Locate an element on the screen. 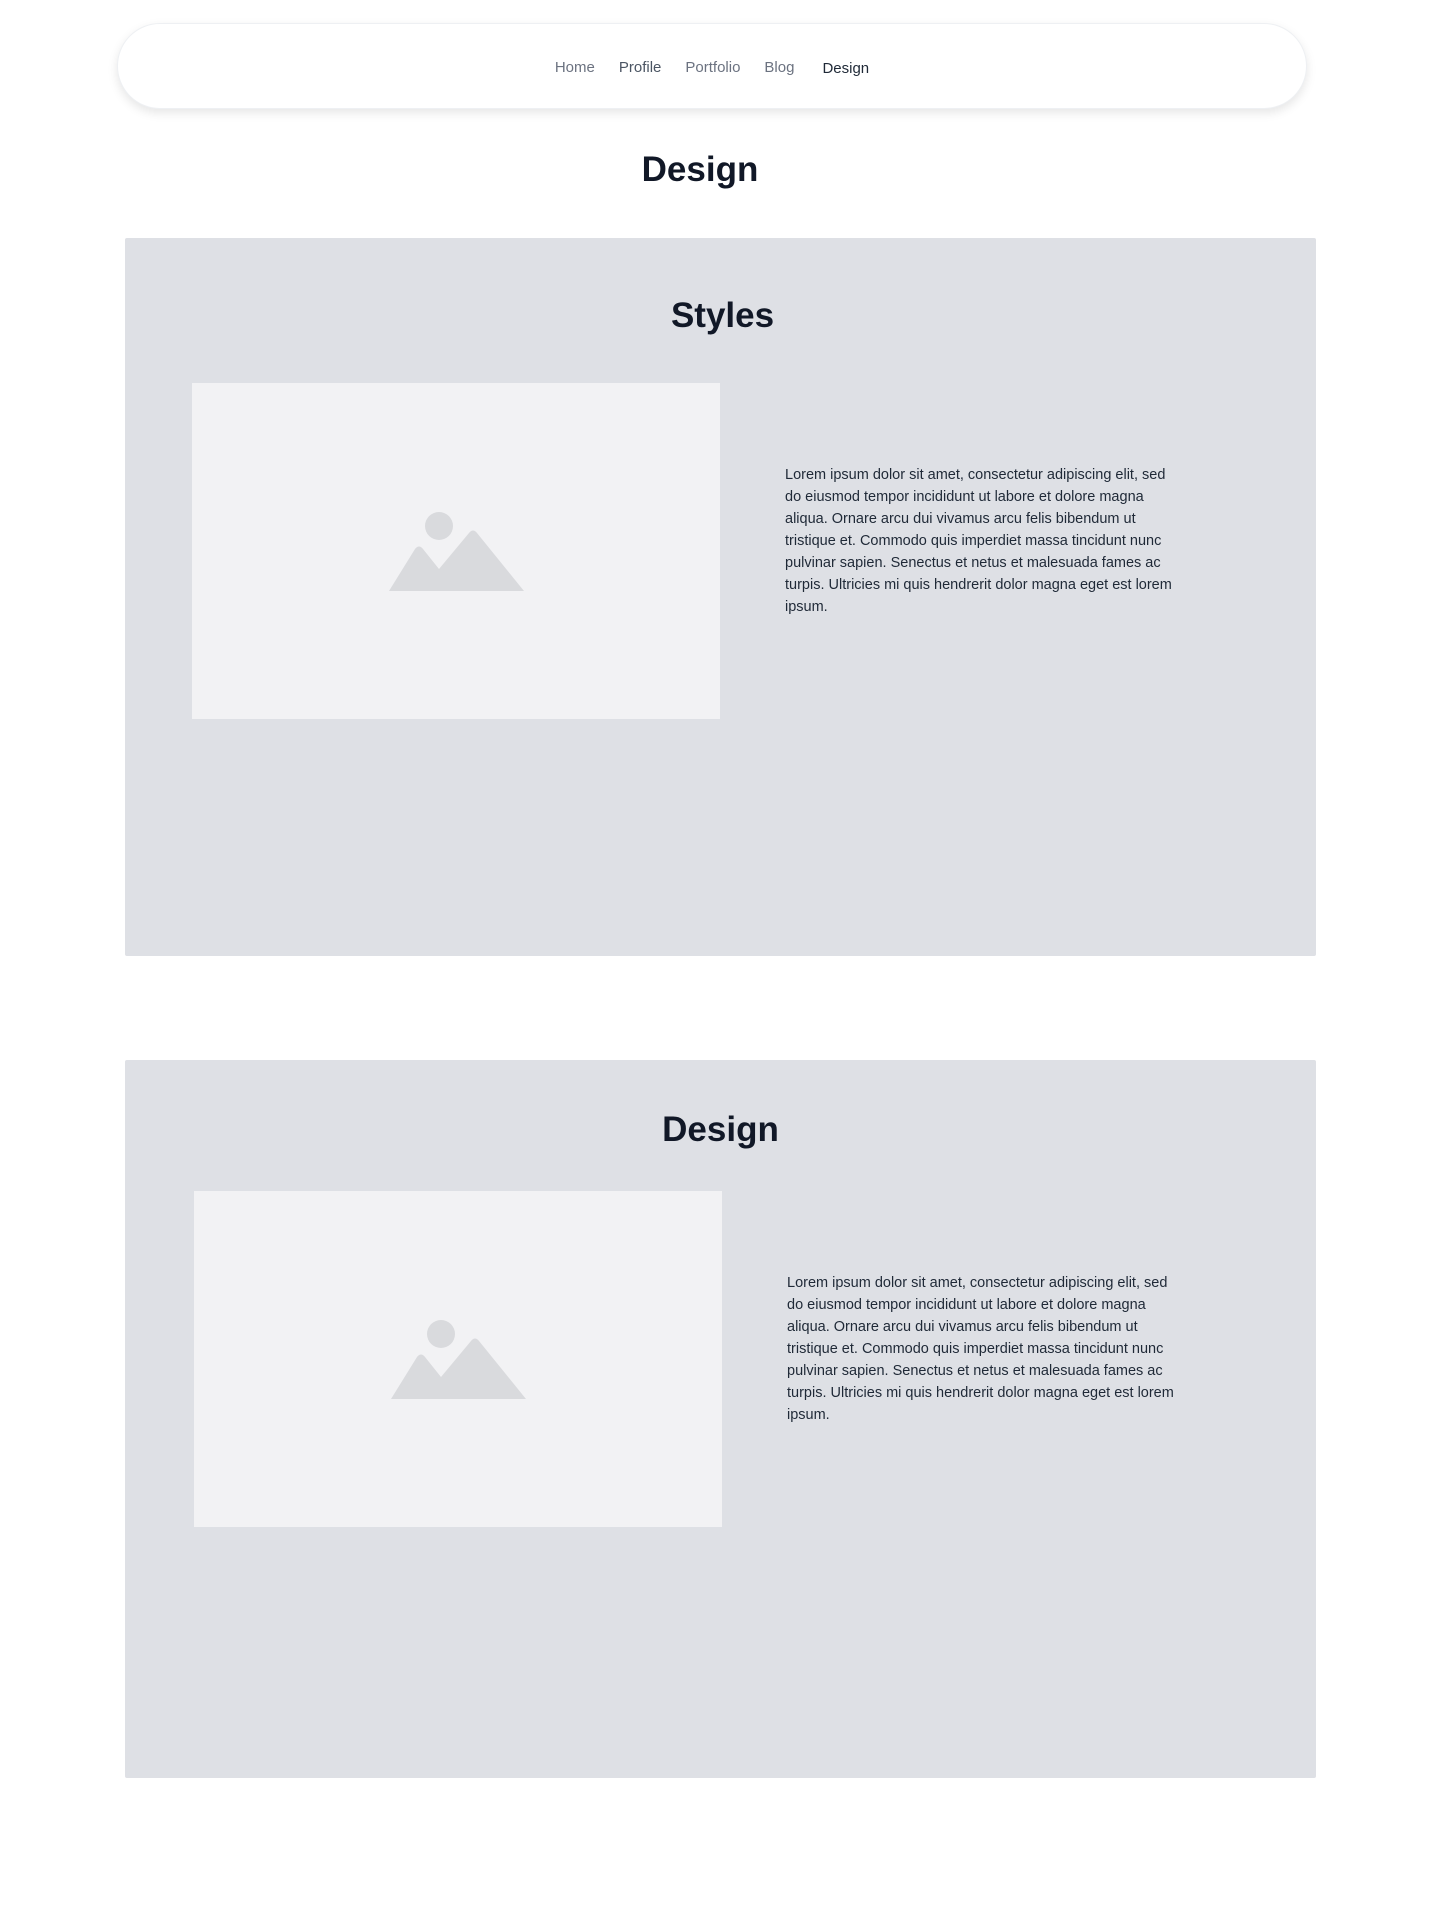 Image resolution: width=1440 pixels, height=1912 pixels. nav-link-profile: Profile is located at coordinates (640, 67).